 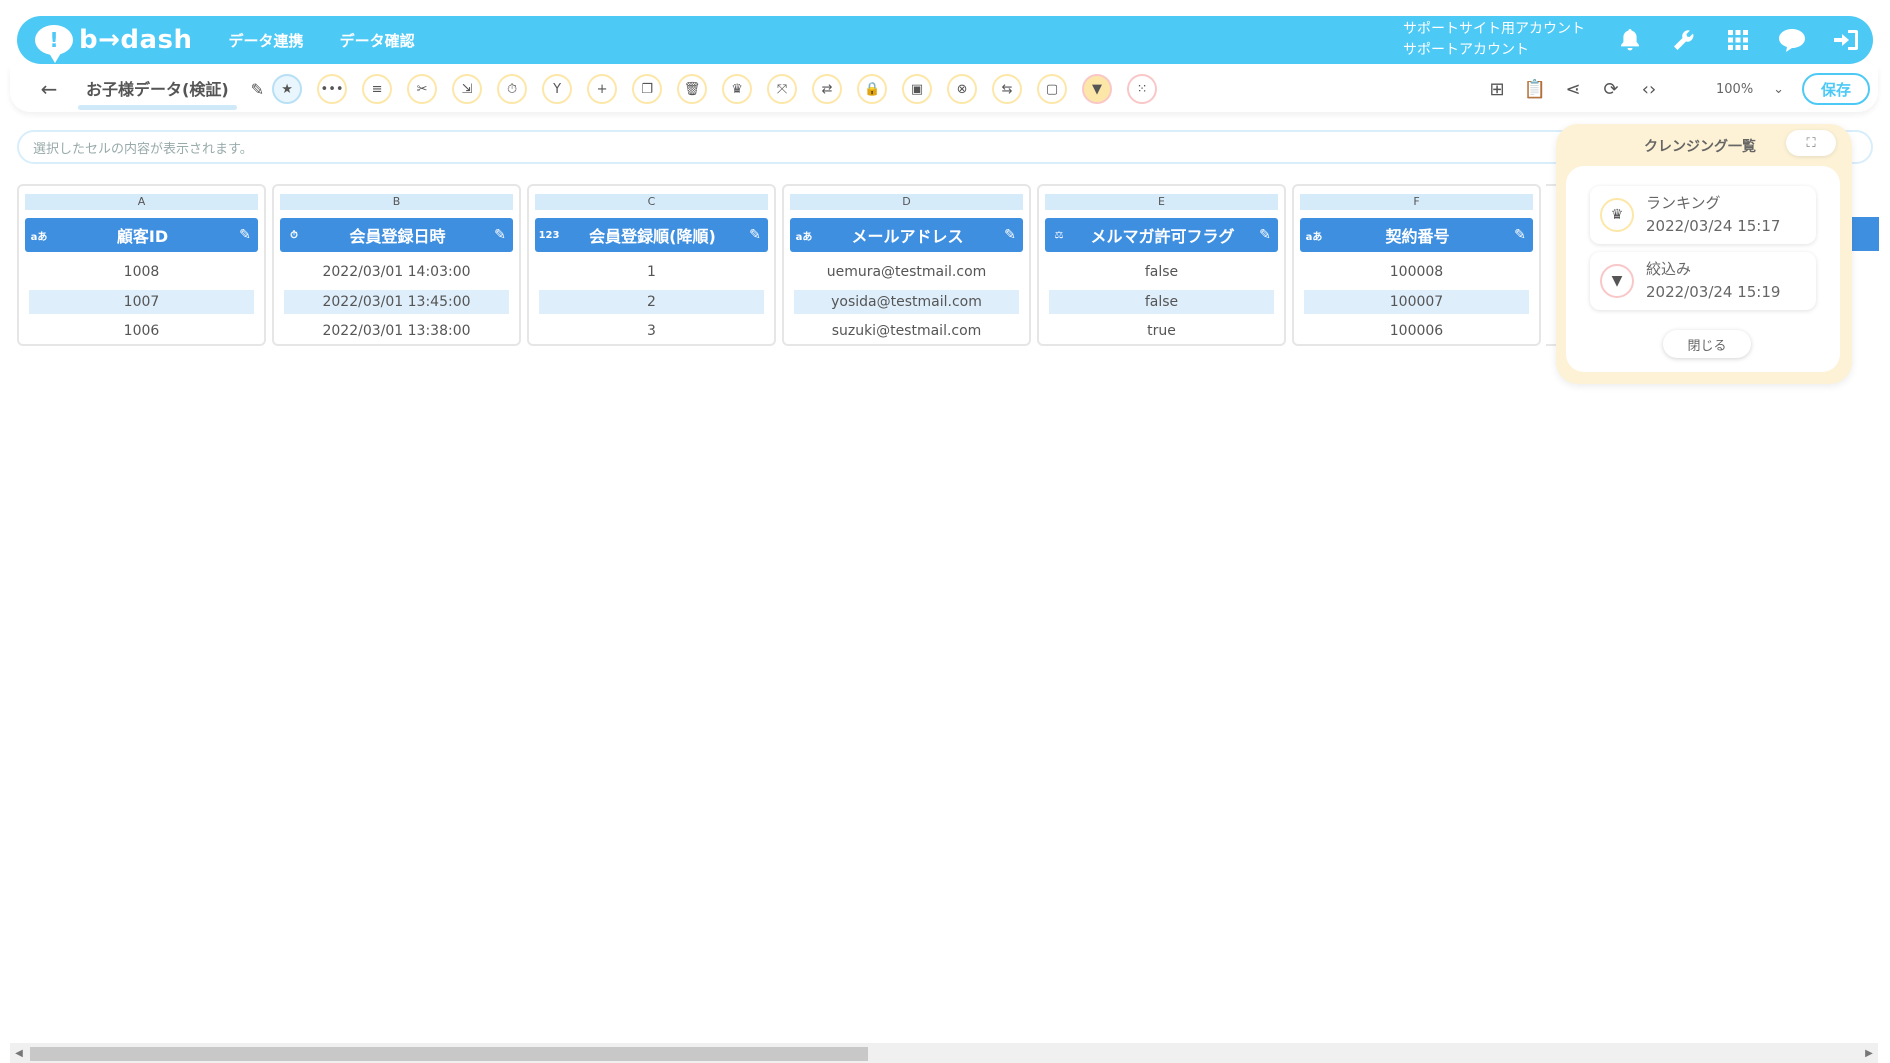 I want to click on scroll-left-icon: ◀, so click(x=19, y=1053).